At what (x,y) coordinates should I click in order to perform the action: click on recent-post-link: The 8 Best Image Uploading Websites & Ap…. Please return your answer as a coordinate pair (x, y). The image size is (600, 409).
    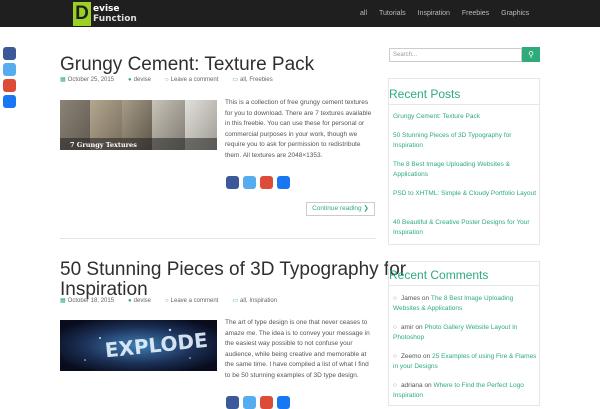
    Looking at the image, I should click on (467, 170).